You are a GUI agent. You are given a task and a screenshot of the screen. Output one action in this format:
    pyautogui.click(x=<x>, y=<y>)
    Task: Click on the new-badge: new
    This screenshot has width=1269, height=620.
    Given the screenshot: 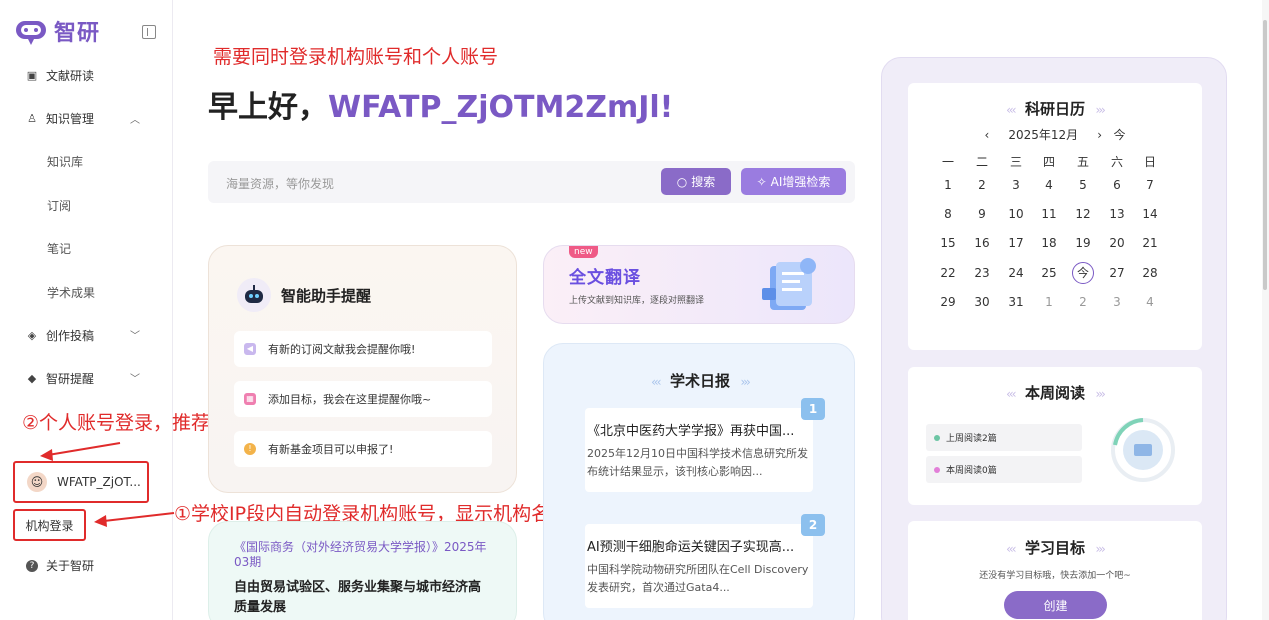 What is the action you would take?
    pyautogui.click(x=583, y=252)
    